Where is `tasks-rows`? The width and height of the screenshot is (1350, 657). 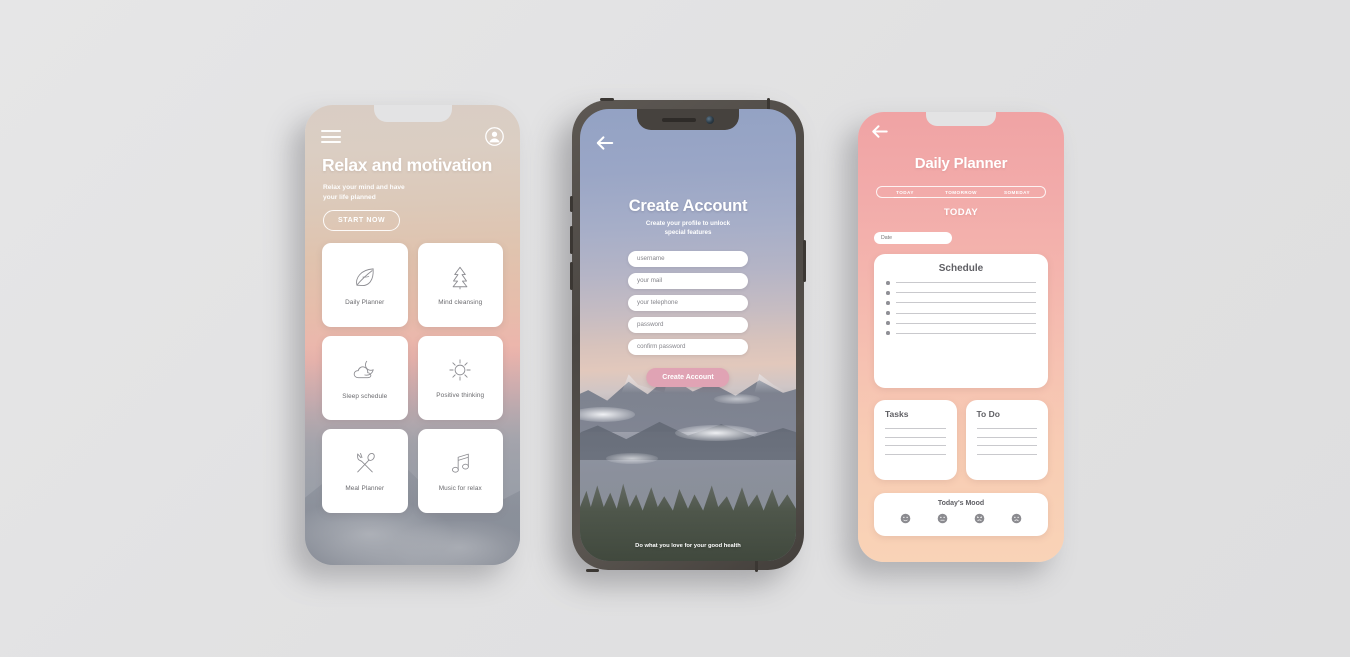
tasks-rows is located at coordinates (915, 441).